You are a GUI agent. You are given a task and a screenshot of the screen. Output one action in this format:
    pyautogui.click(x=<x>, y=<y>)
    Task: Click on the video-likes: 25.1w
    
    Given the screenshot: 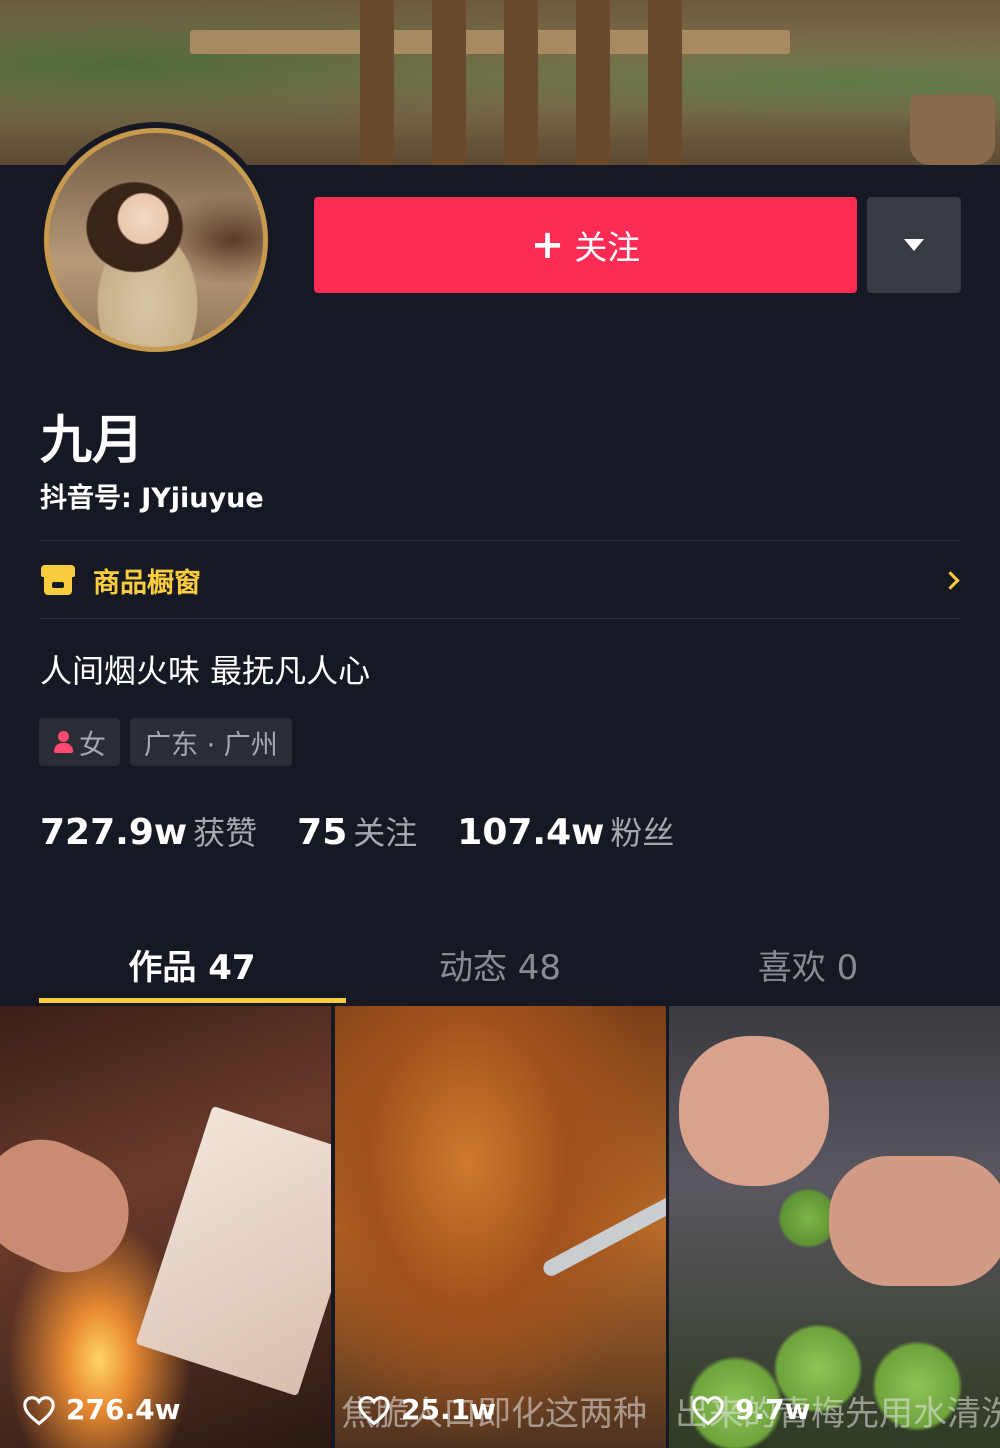 What is the action you would take?
    pyautogui.click(x=426, y=1409)
    